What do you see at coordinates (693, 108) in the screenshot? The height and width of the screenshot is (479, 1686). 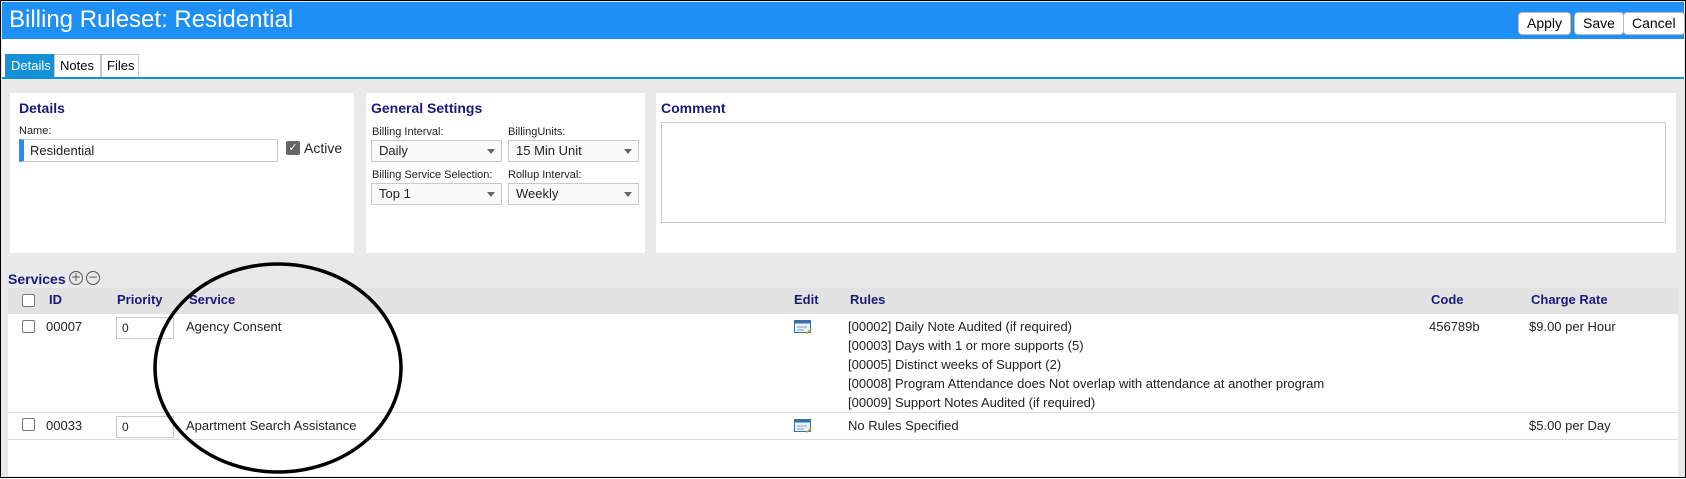 I see `comment-title: Comment` at bounding box center [693, 108].